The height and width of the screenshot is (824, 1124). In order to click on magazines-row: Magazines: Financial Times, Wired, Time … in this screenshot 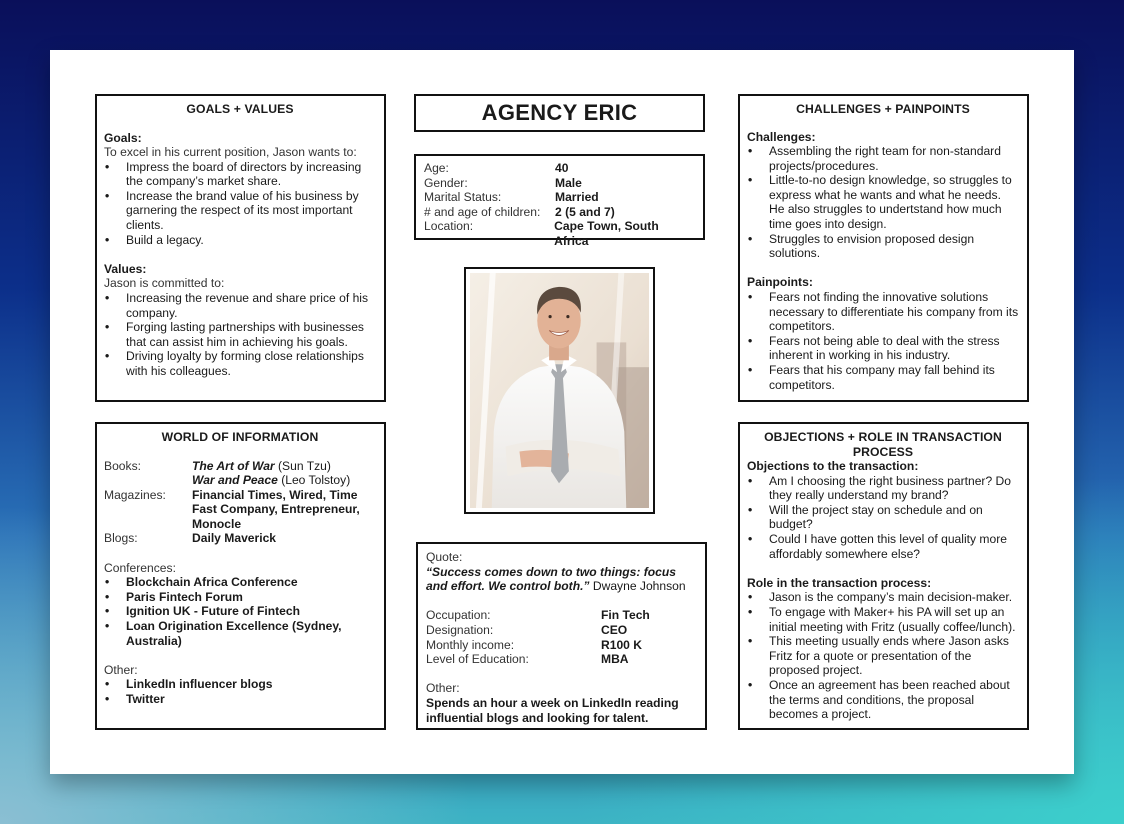, I will do `click(240, 510)`.